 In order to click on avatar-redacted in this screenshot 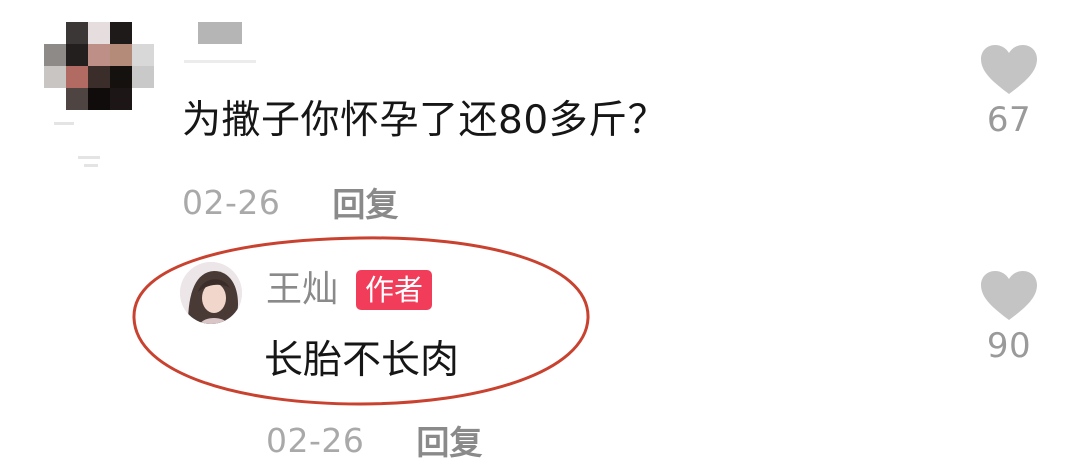, I will do `click(100, 67)`.